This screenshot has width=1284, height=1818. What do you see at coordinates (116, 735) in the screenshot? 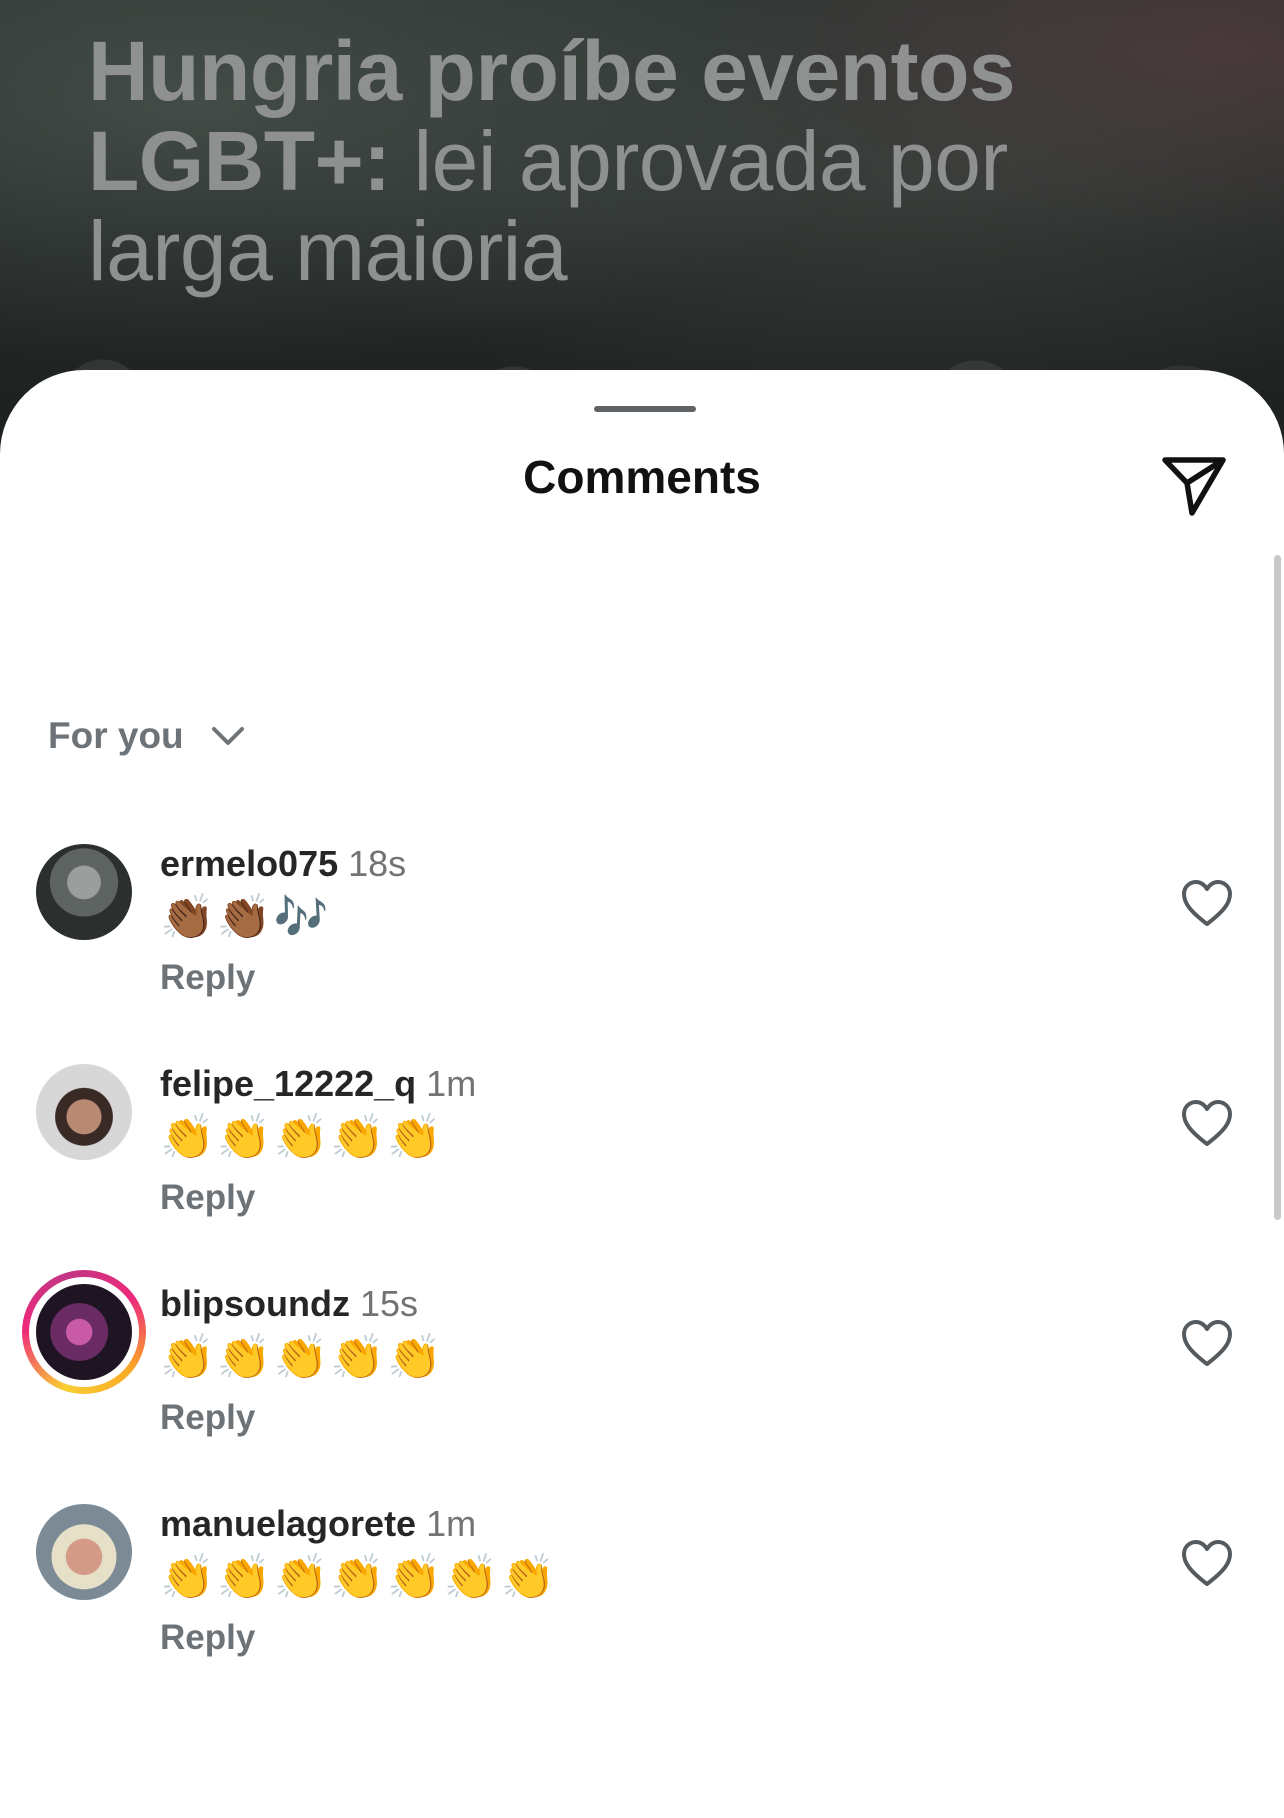
I see `sort-label: For you` at bounding box center [116, 735].